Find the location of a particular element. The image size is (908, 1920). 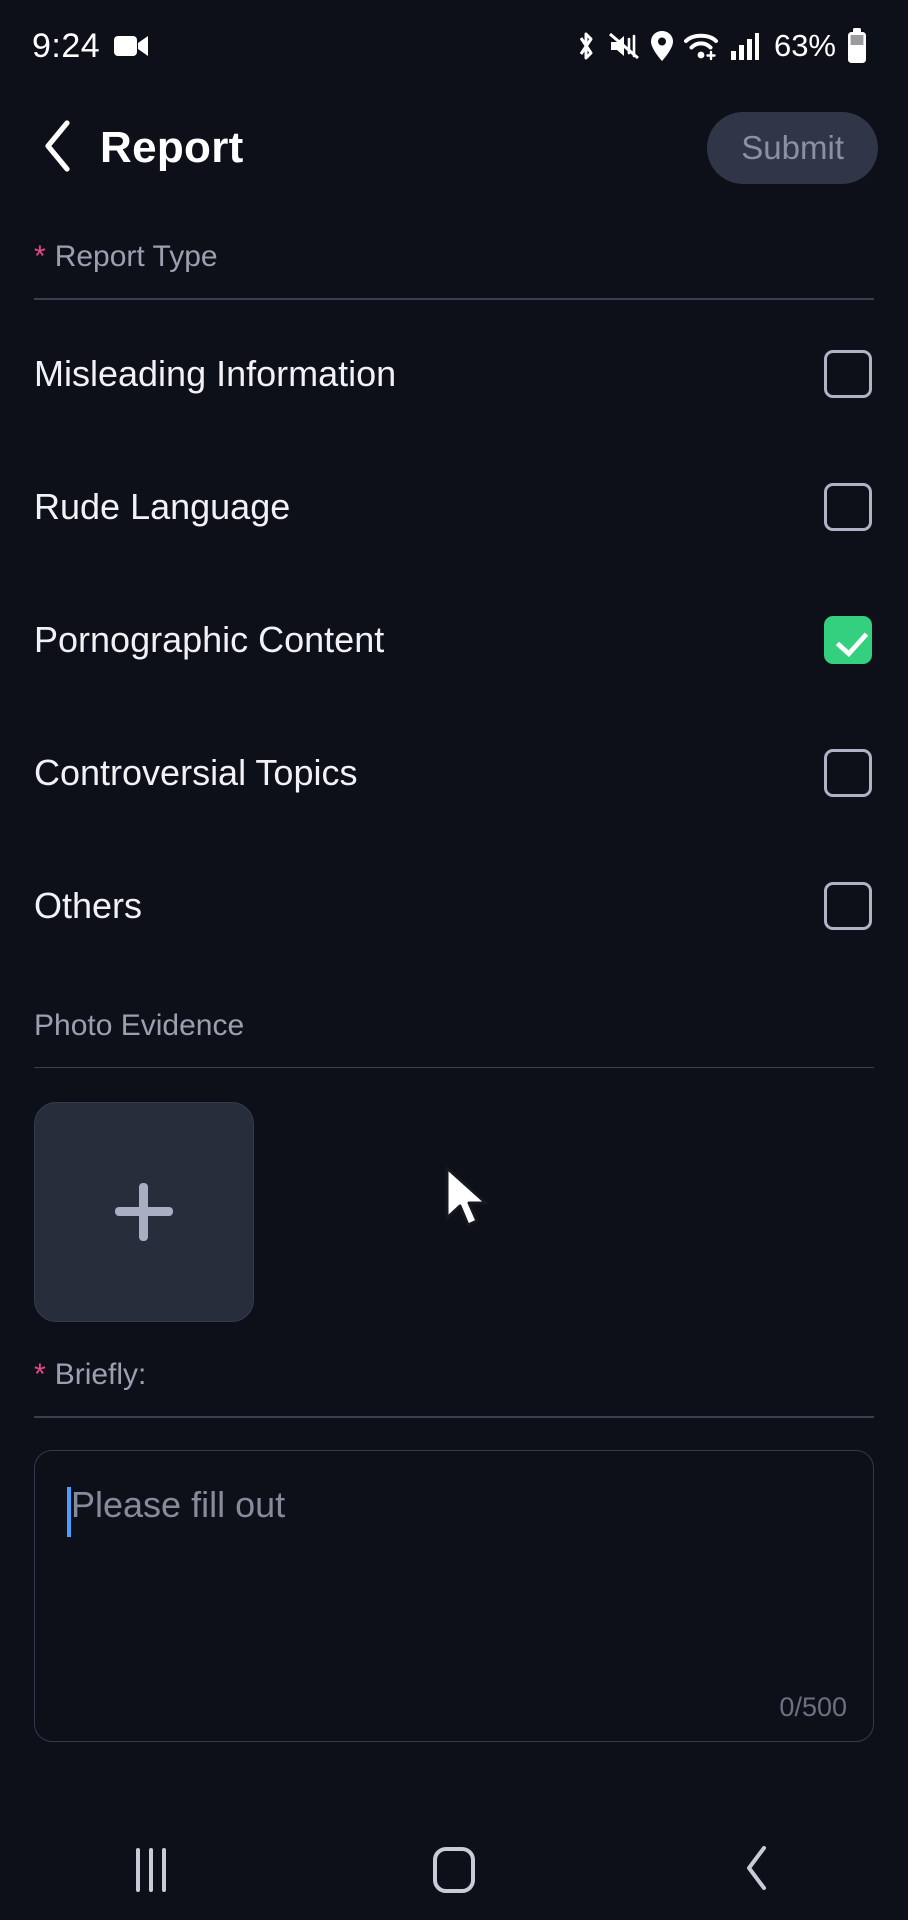

option-row-rude-language: Rude Language is located at coordinates (454, 507).